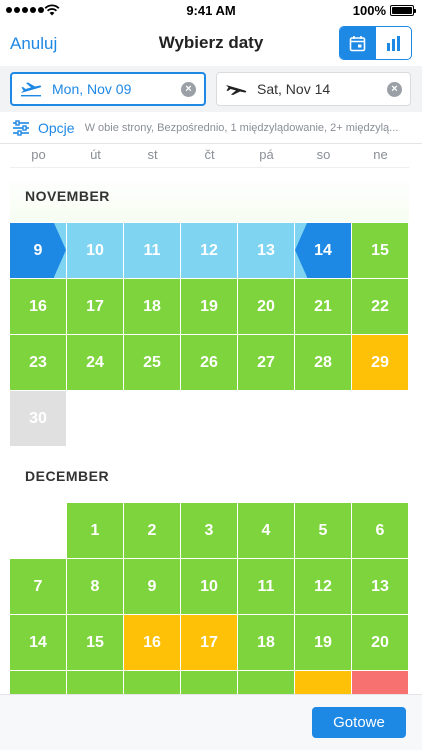 The width and height of the screenshot is (422, 750). Describe the element at coordinates (323, 154) in the screenshot. I see `weekday-label: so` at that location.